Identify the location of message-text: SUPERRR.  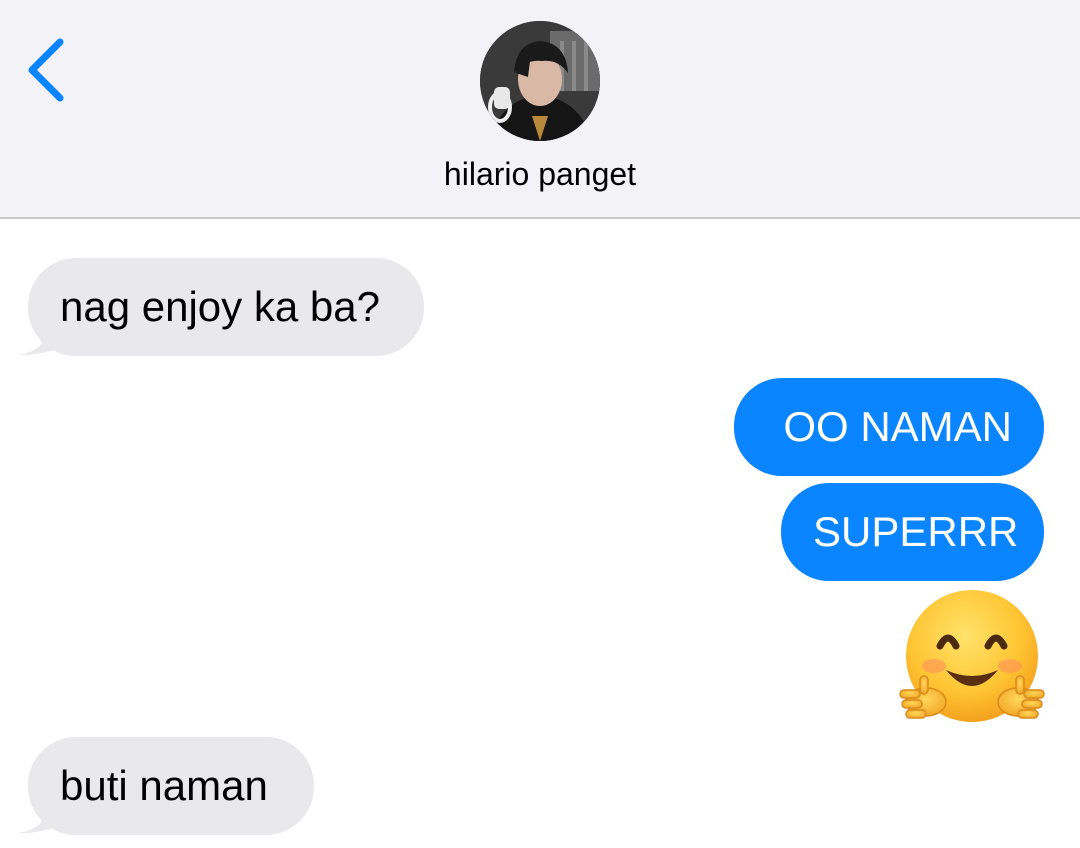
(916, 531).